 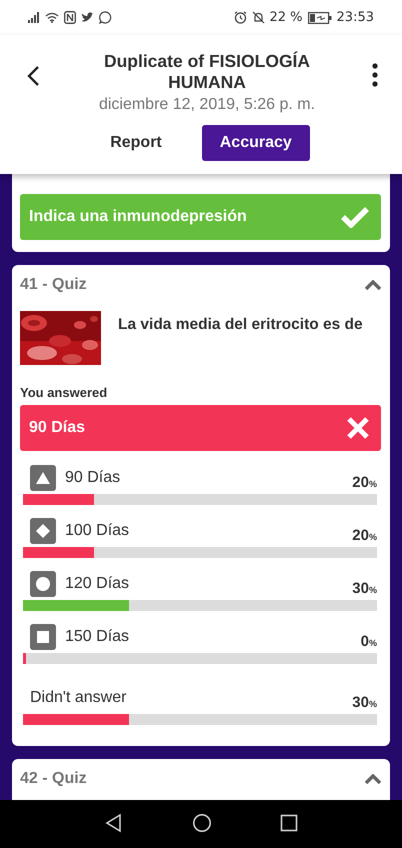 What do you see at coordinates (97, 531) in the screenshot?
I see `option-label: 100 Días` at bounding box center [97, 531].